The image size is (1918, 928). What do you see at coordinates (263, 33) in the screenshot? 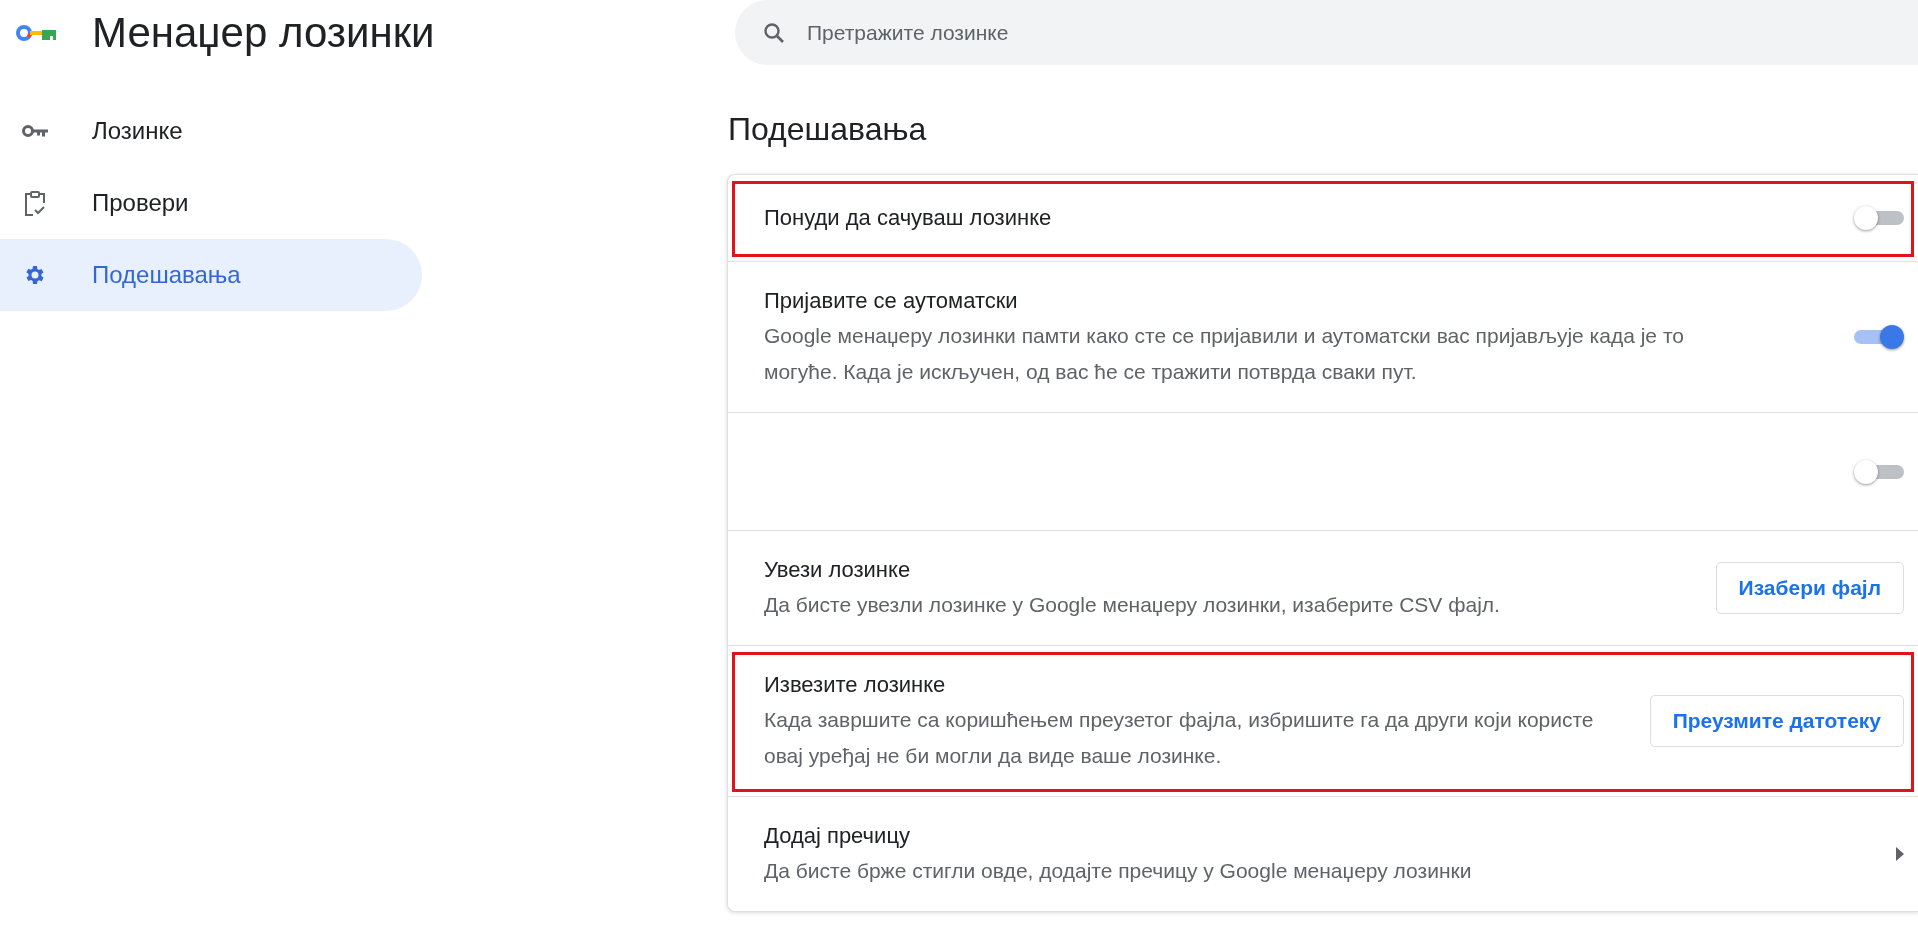
I see `app-title: Менаџер лозинки` at bounding box center [263, 33].